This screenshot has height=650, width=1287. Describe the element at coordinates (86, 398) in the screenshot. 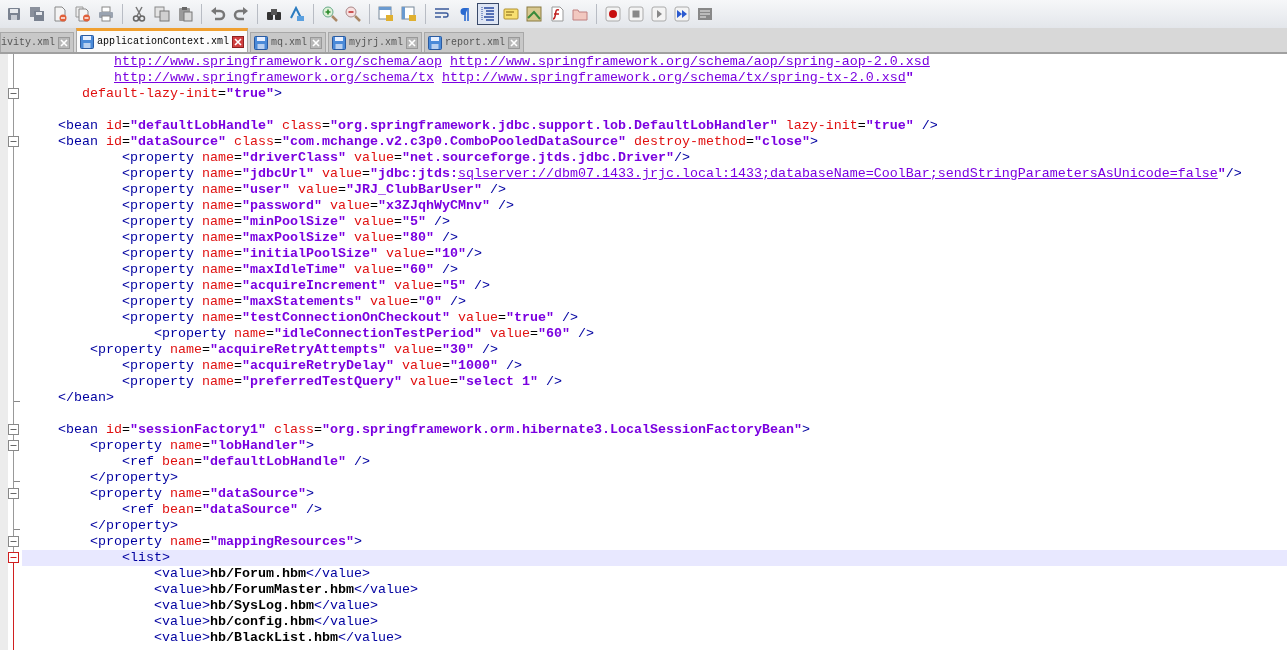

I see `code-line: </bean>` at that location.